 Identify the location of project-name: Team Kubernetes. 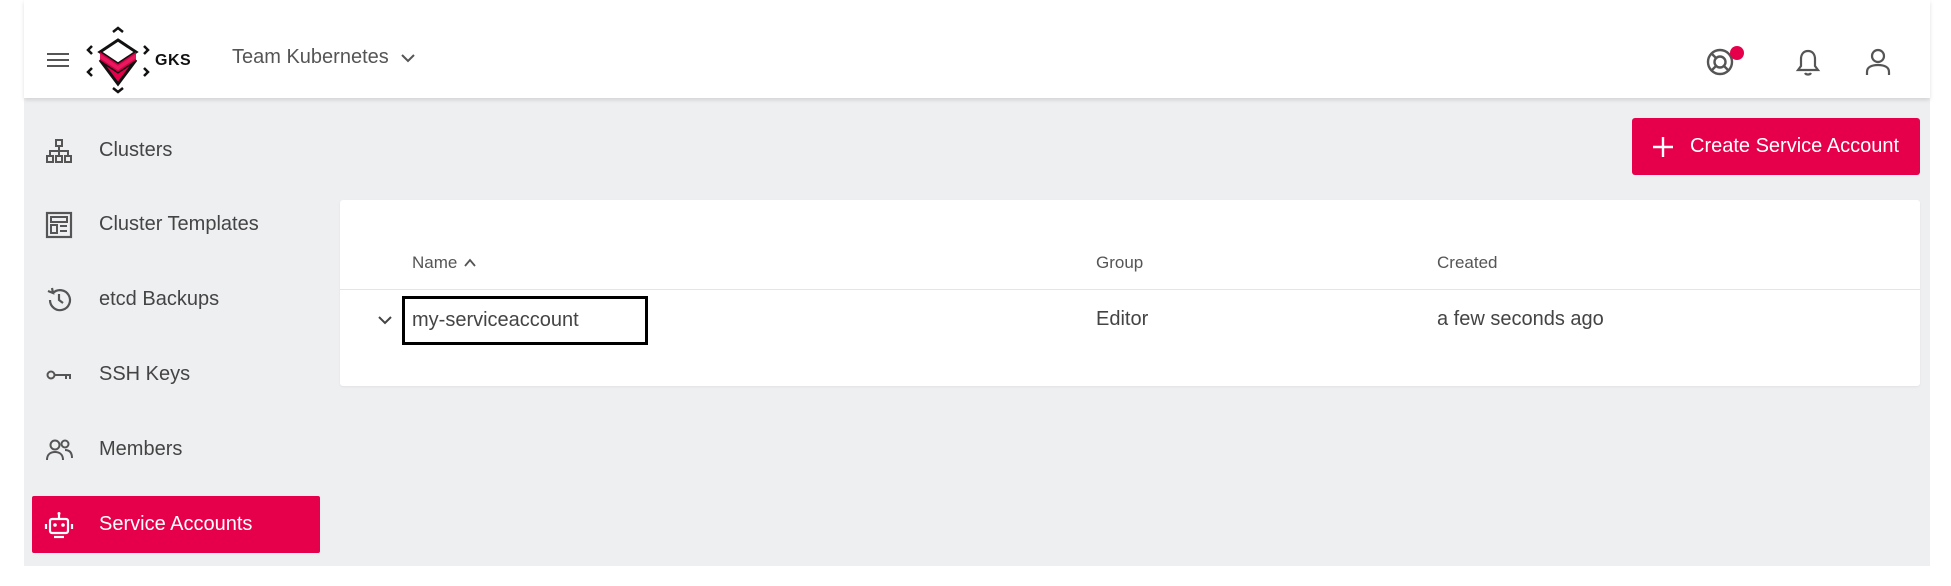
(310, 57).